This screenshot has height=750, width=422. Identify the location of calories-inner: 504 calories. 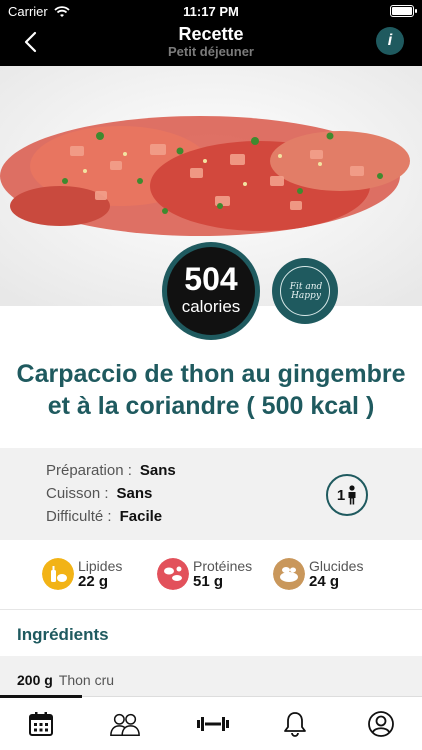
(211, 291).